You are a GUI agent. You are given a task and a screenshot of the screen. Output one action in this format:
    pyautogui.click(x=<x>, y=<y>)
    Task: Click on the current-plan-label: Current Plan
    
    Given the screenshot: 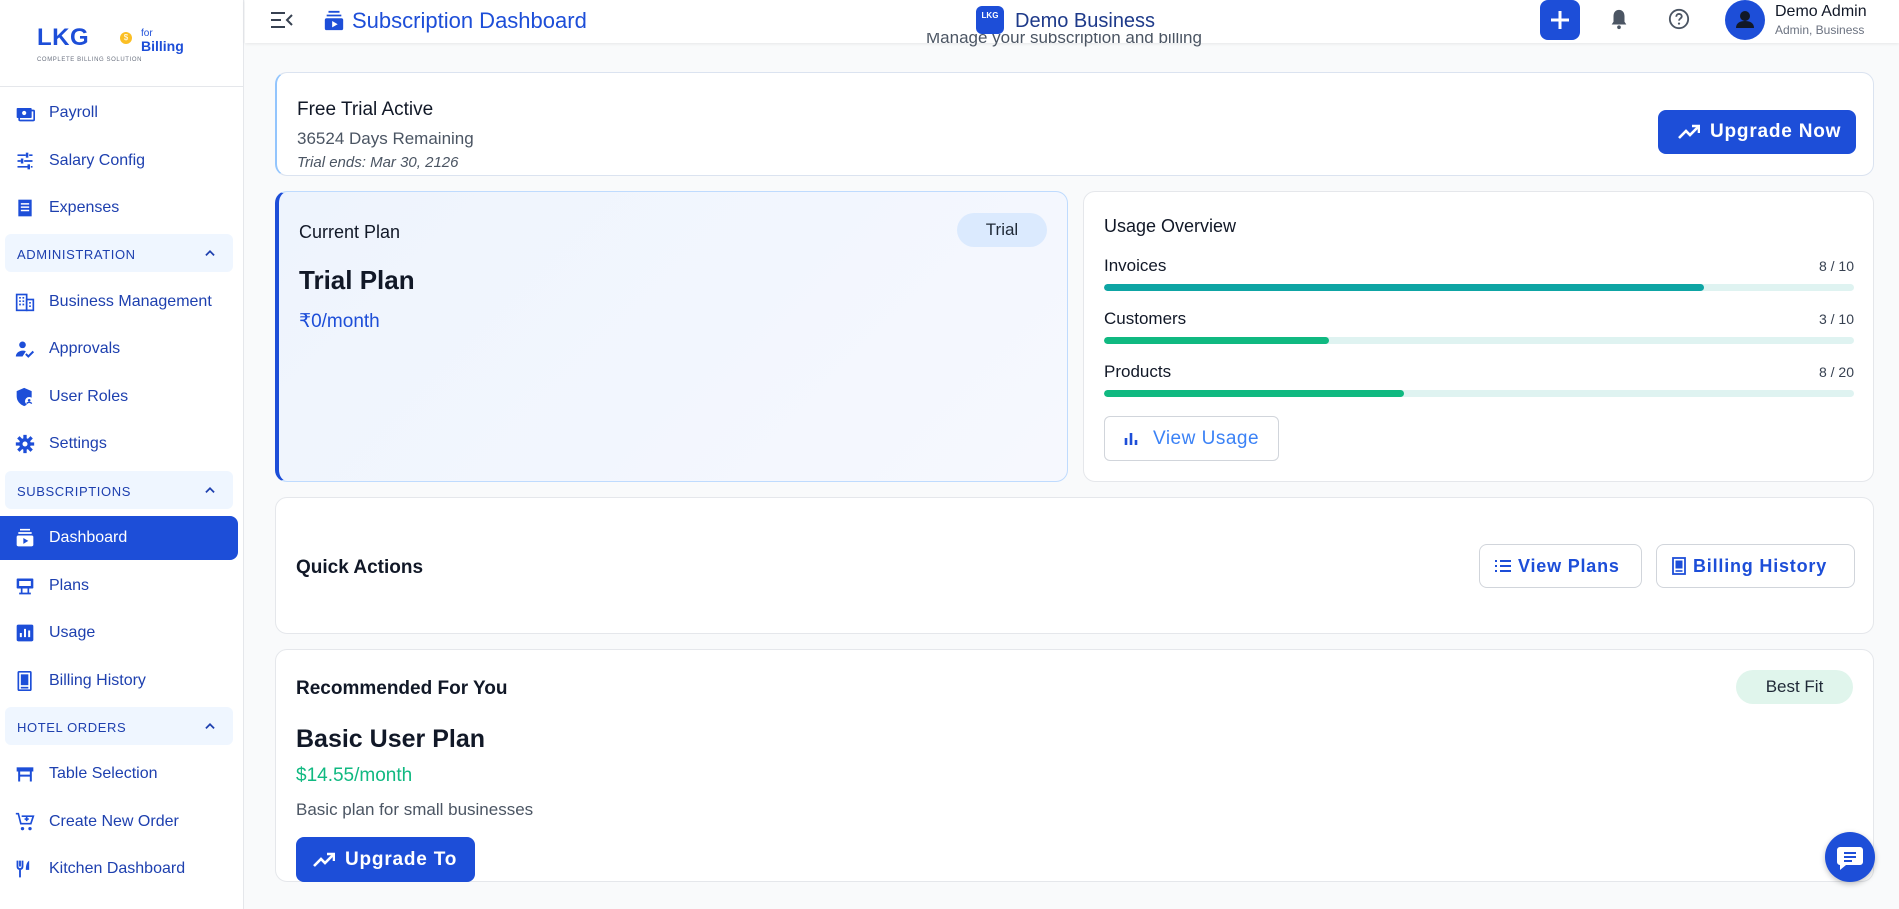 What is the action you would take?
    pyautogui.click(x=350, y=232)
    